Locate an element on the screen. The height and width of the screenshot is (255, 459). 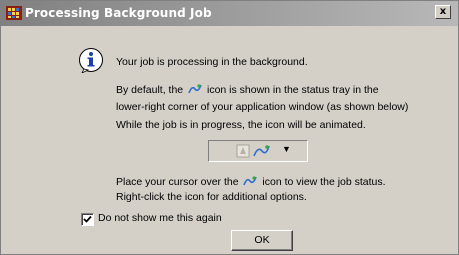
message-line-2-prefix: By default, the is located at coordinates (150, 90).